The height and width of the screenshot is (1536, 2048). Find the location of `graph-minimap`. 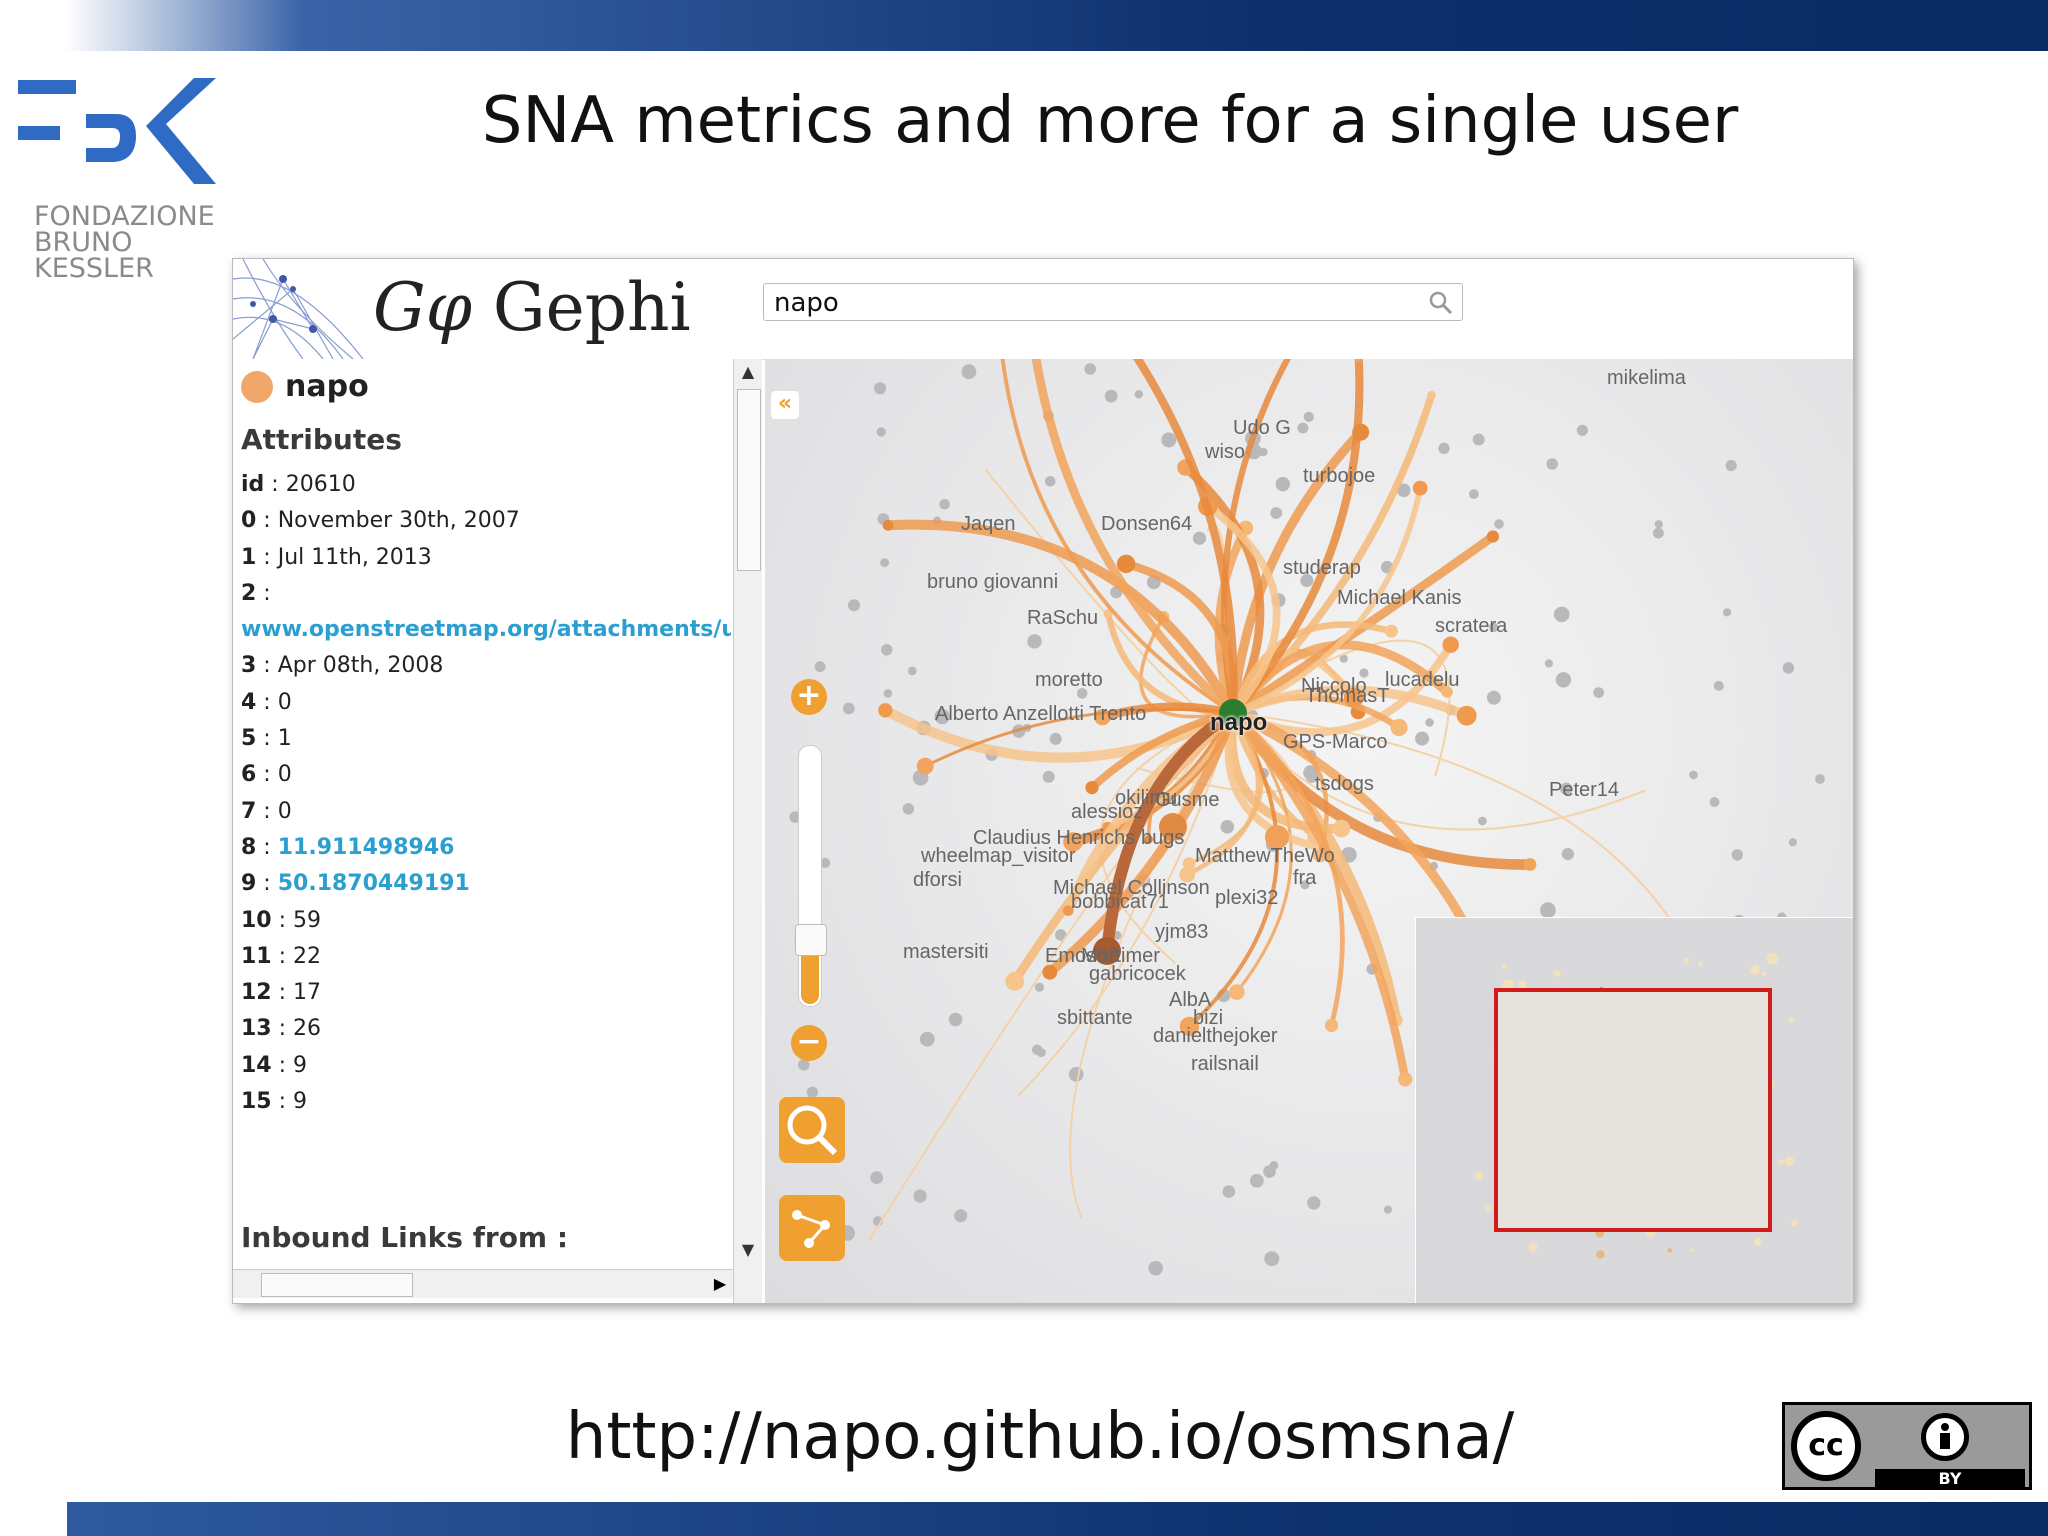

graph-minimap is located at coordinates (1634, 1110).